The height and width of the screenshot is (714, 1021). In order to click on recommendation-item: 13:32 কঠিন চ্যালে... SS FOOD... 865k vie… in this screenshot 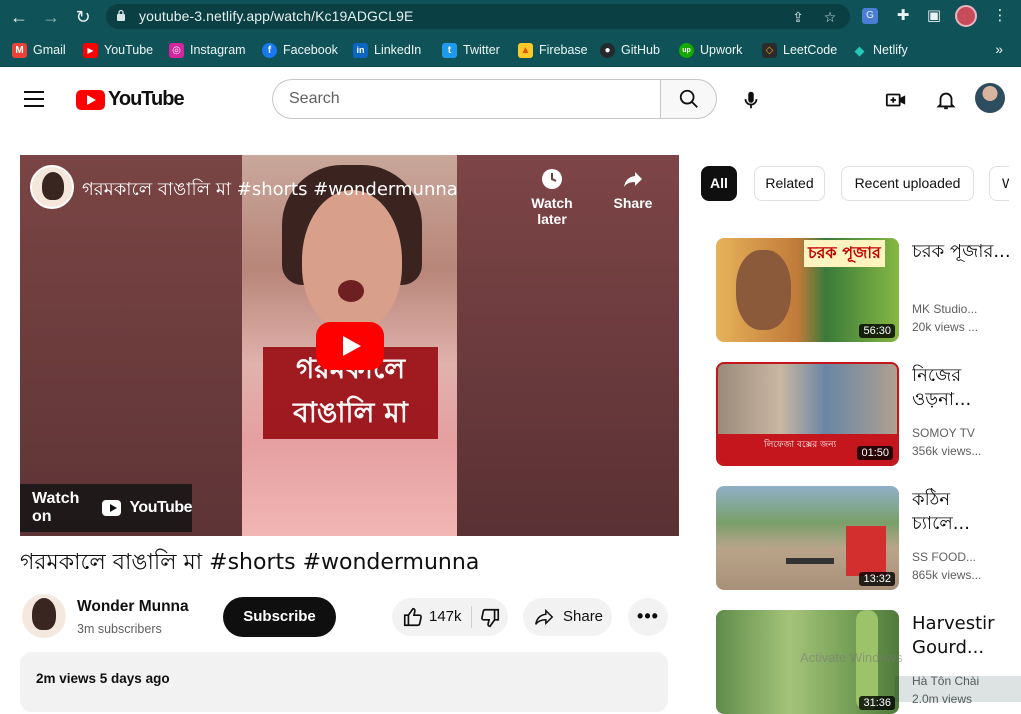, I will do `click(866, 538)`.